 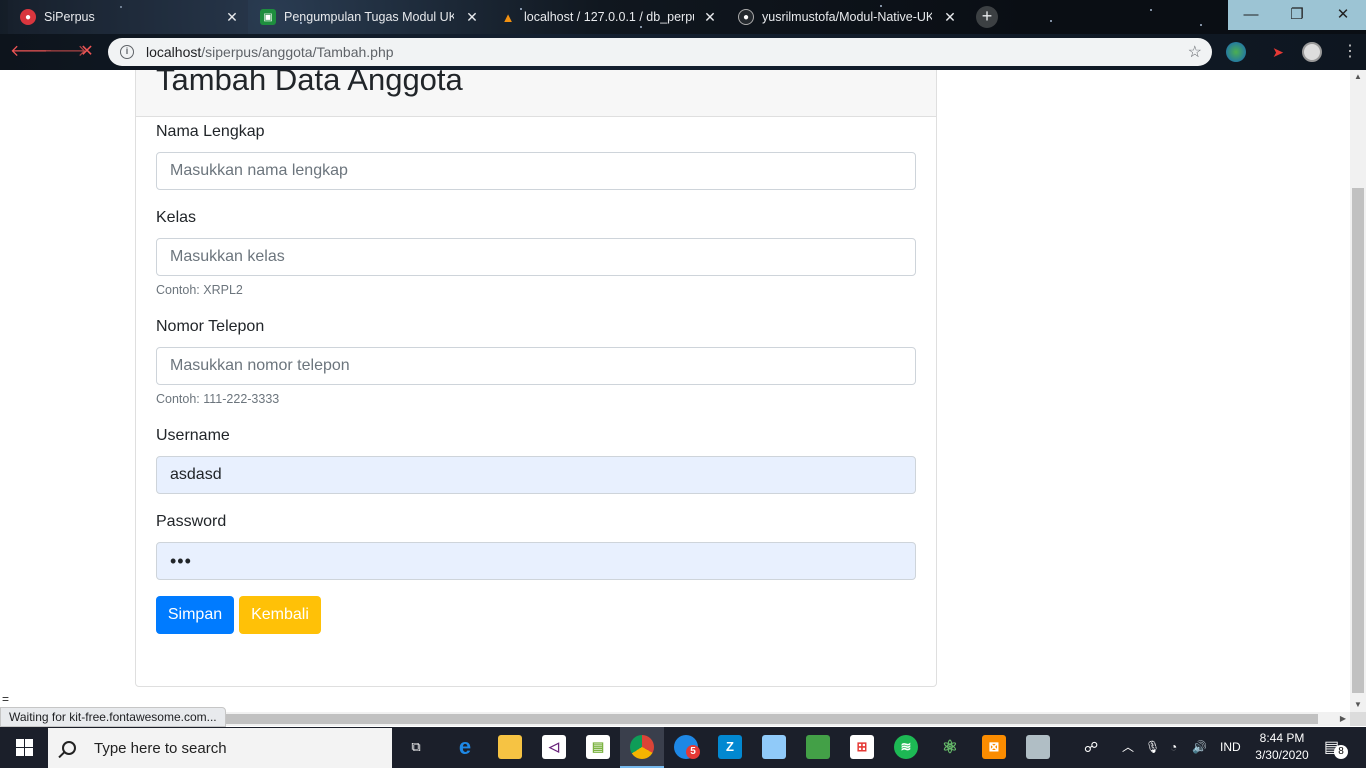 I want to click on tab-title: Pengumpulan Tugas Modul UKL, so click(x=369, y=17).